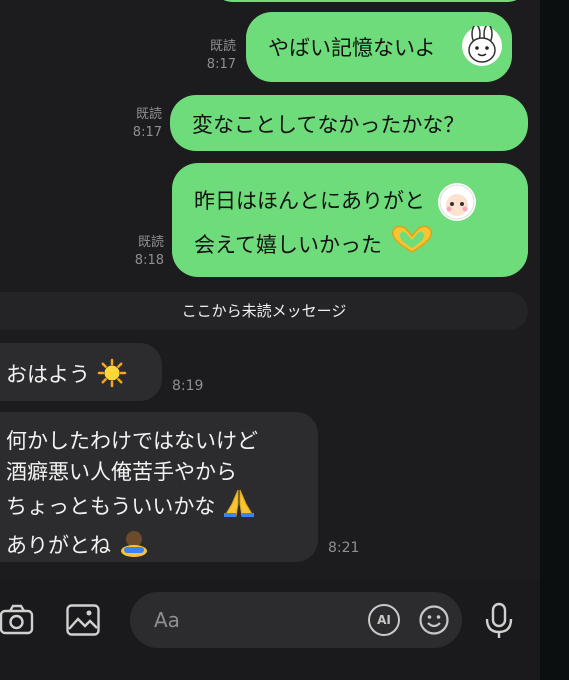  What do you see at coordinates (188, 386) in the screenshot?
I see `message-time: 8:19` at bounding box center [188, 386].